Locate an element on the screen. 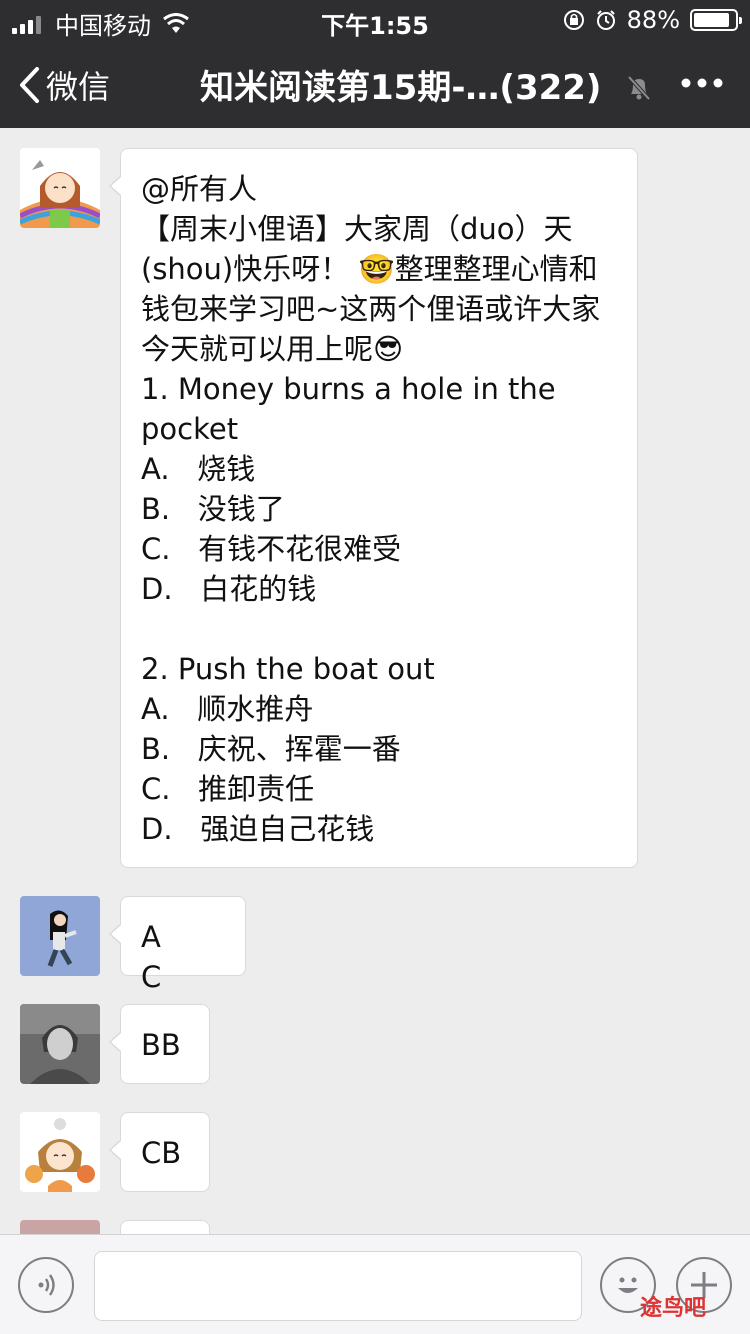 Image resolution: width=750 pixels, height=1334 pixels. more-icon is located at coordinates (702, 83).